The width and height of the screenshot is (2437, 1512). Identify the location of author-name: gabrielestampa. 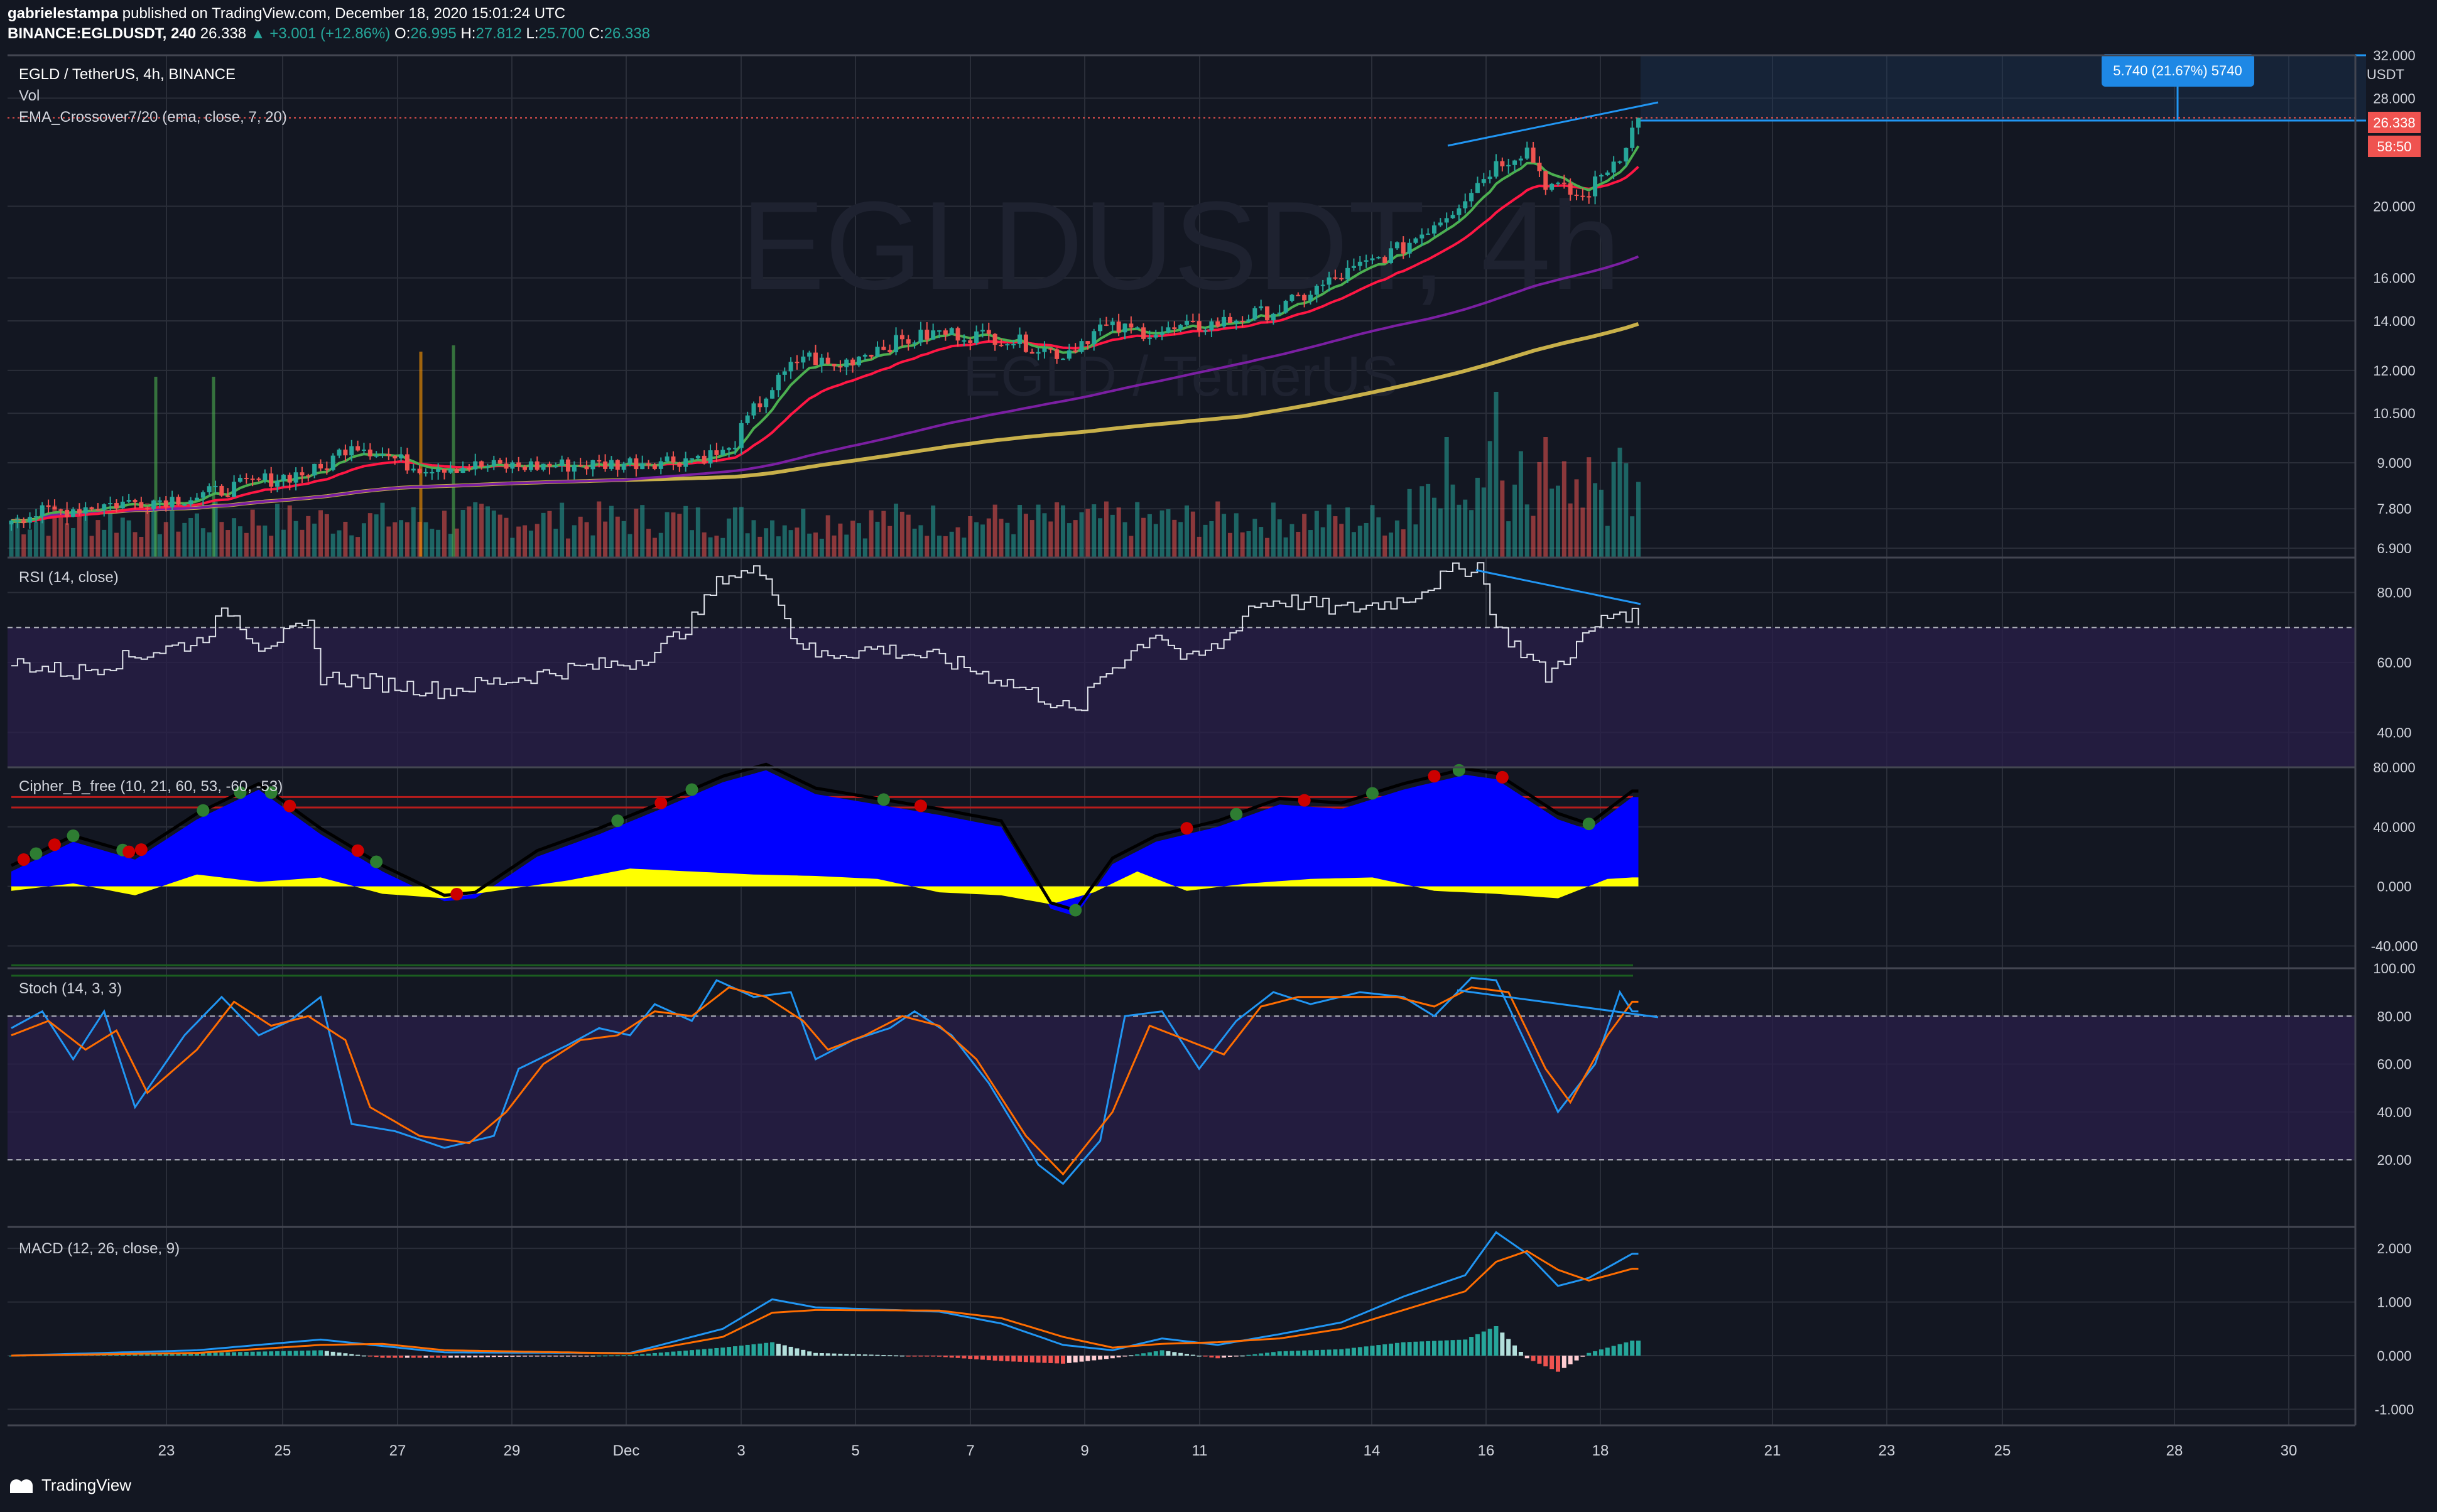
(63, 13).